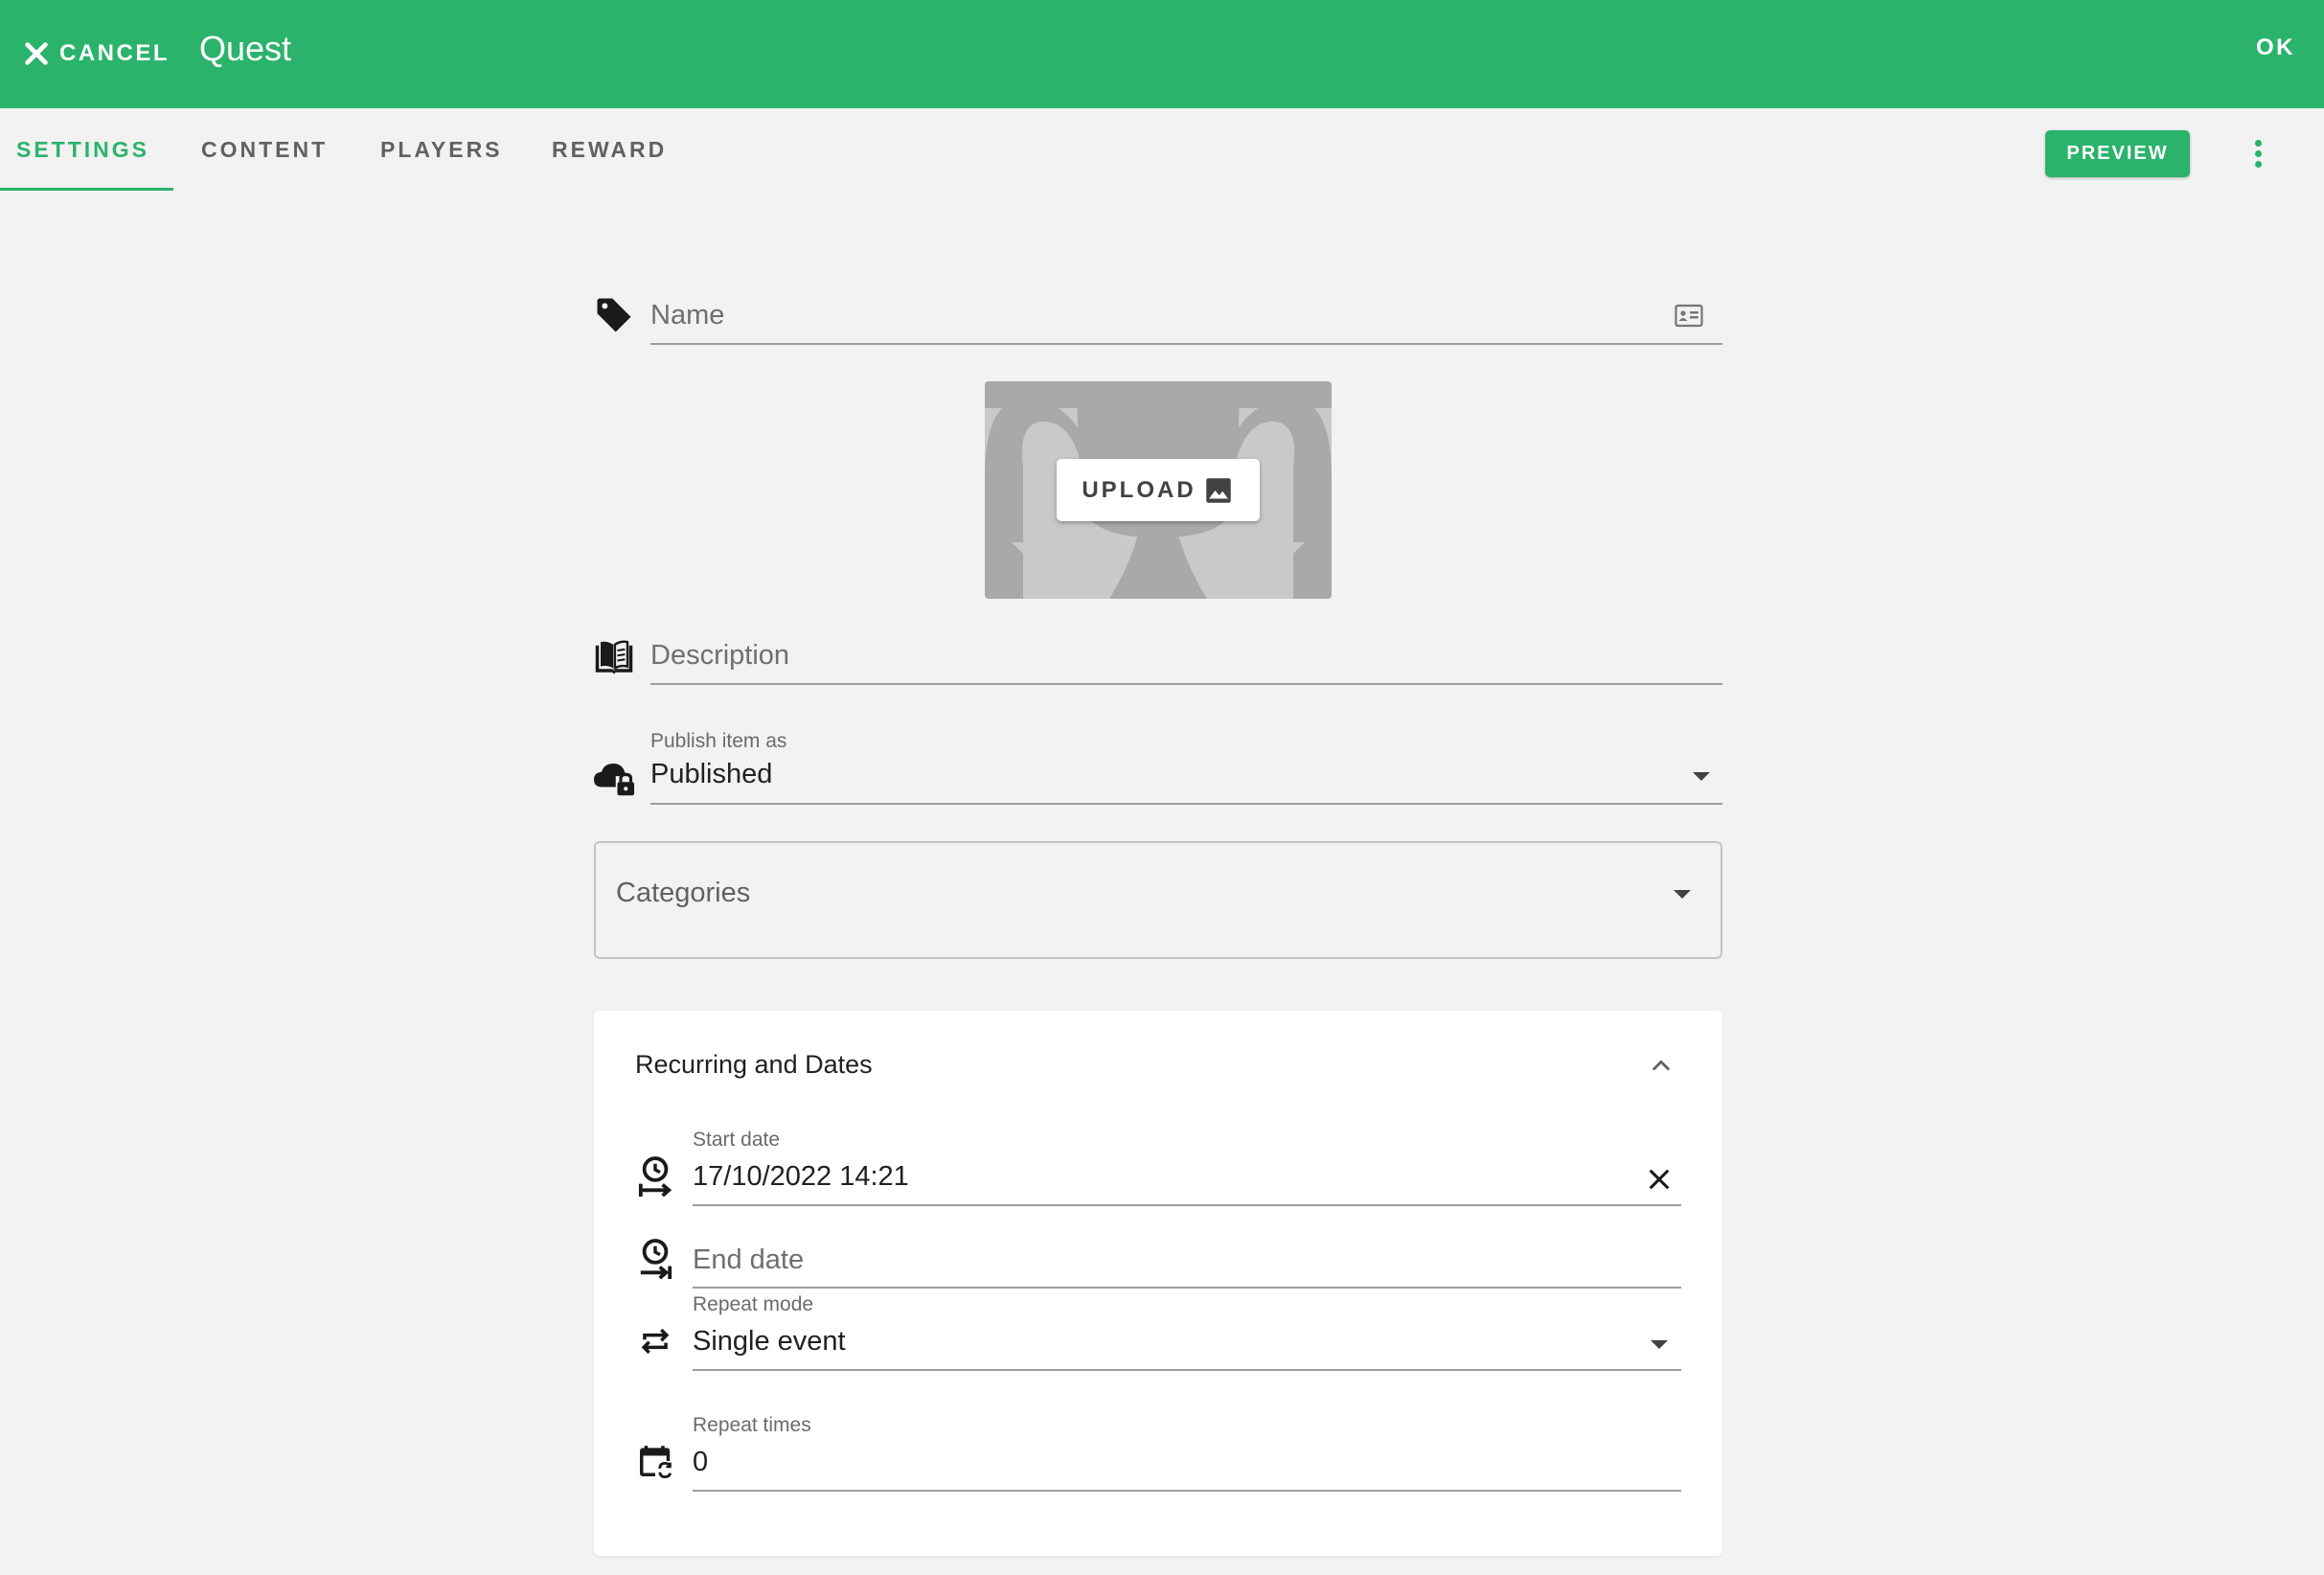 This screenshot has width=2324, height=1575. What do you see at coordinates (245, 48) in the screenshot?
I see `page-title: Quest` at bounding box center [245, 48].